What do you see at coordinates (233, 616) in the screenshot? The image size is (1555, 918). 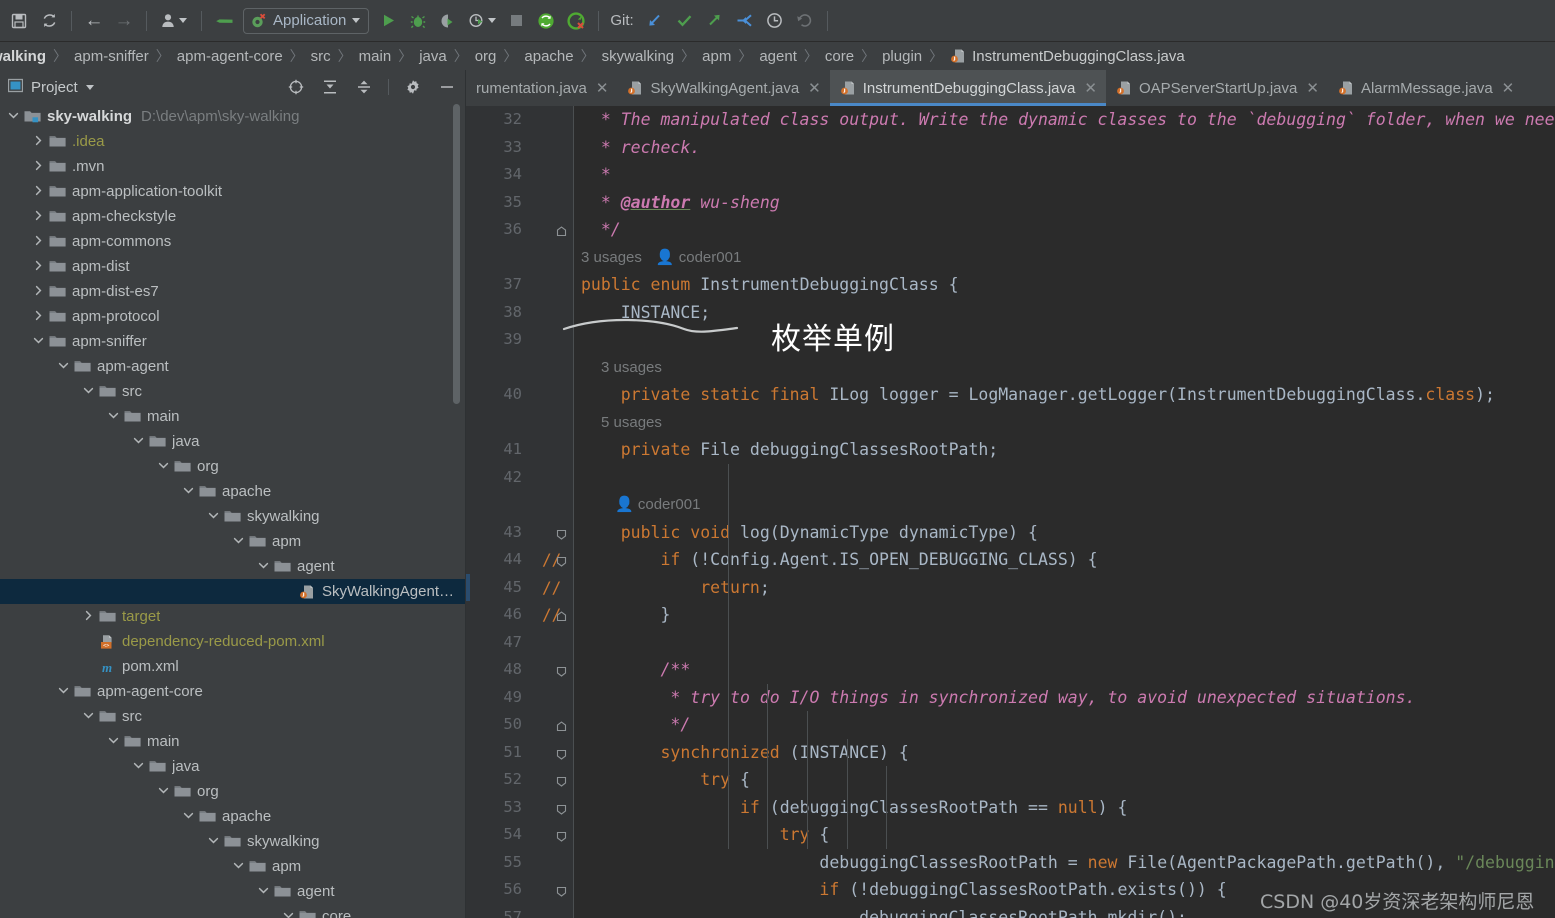 I see `tree-row: target` at bounding box center [233, 616].